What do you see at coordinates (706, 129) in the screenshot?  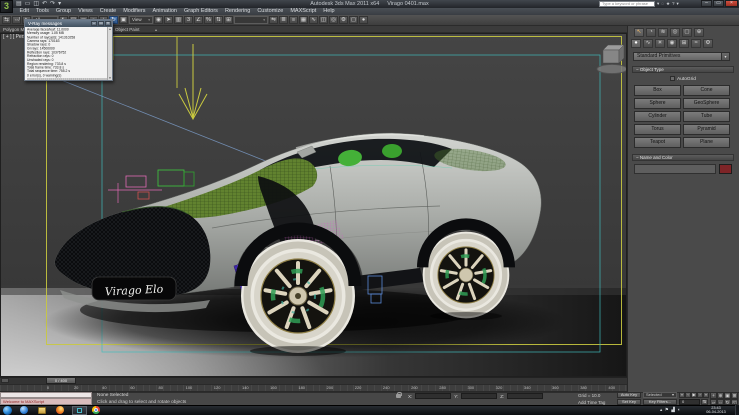 I see `object-type-button: Pyramid` at bounding box center [706, 129].